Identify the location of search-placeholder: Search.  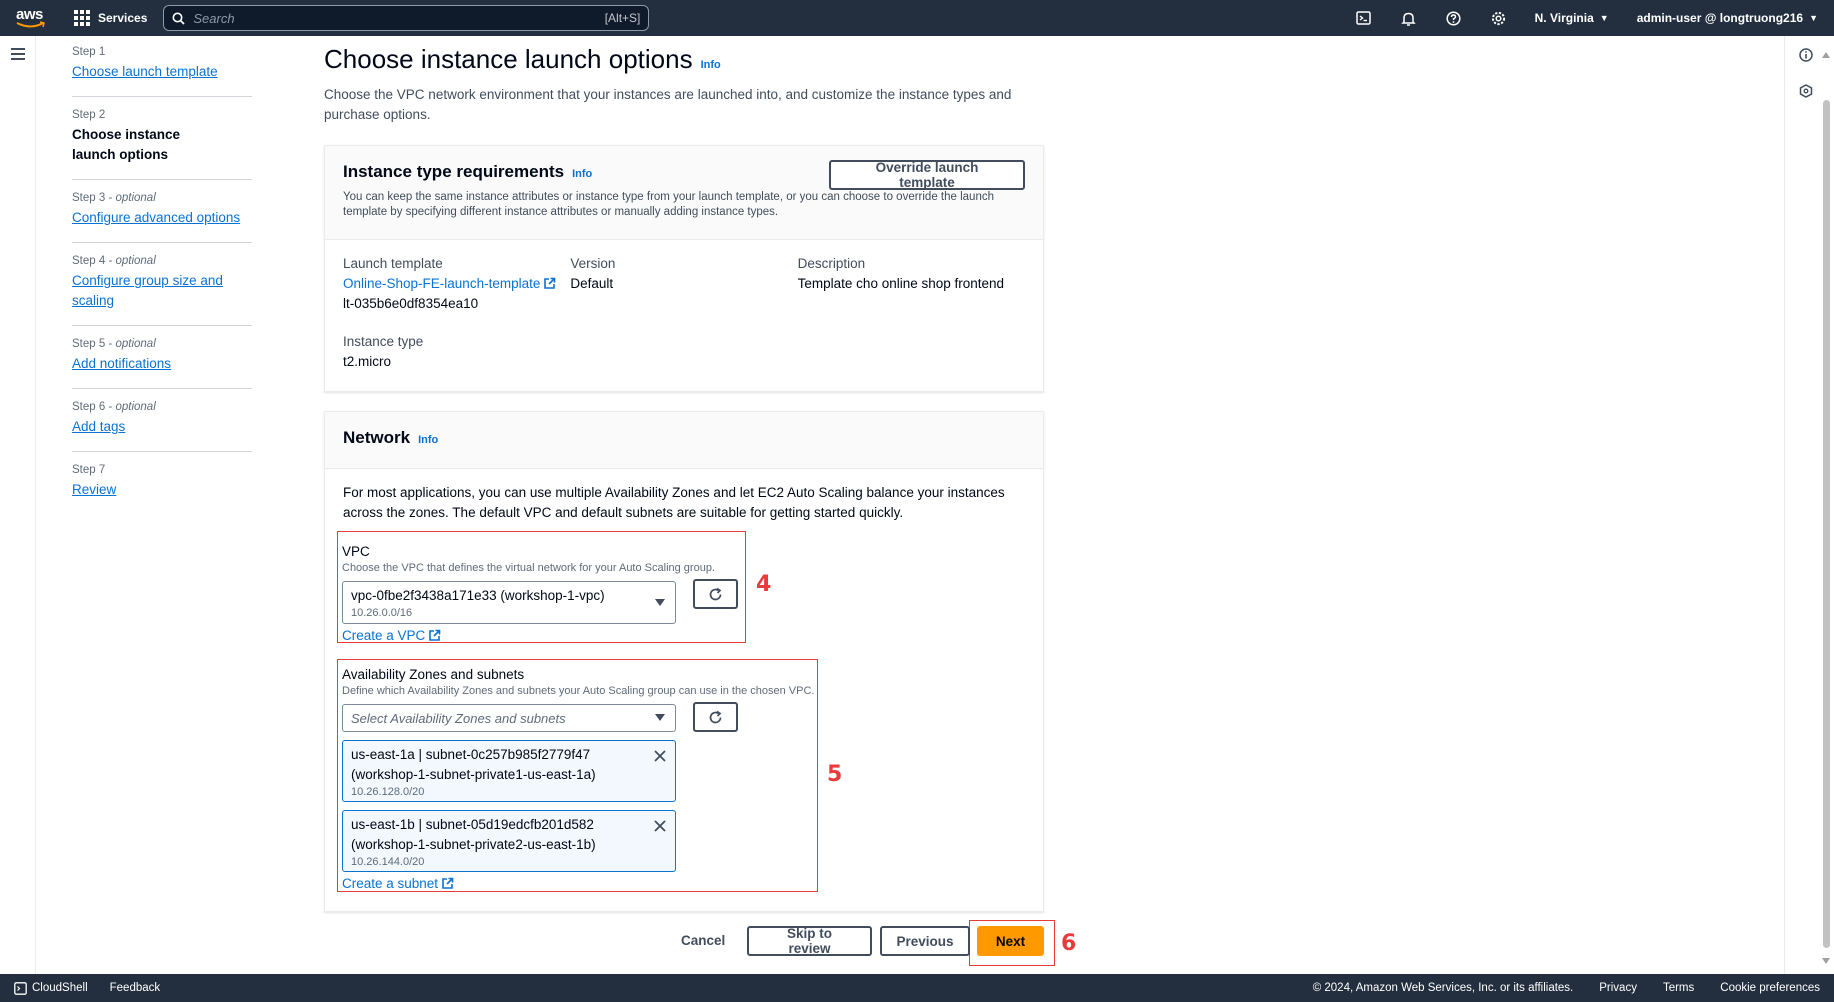
(214, 18).